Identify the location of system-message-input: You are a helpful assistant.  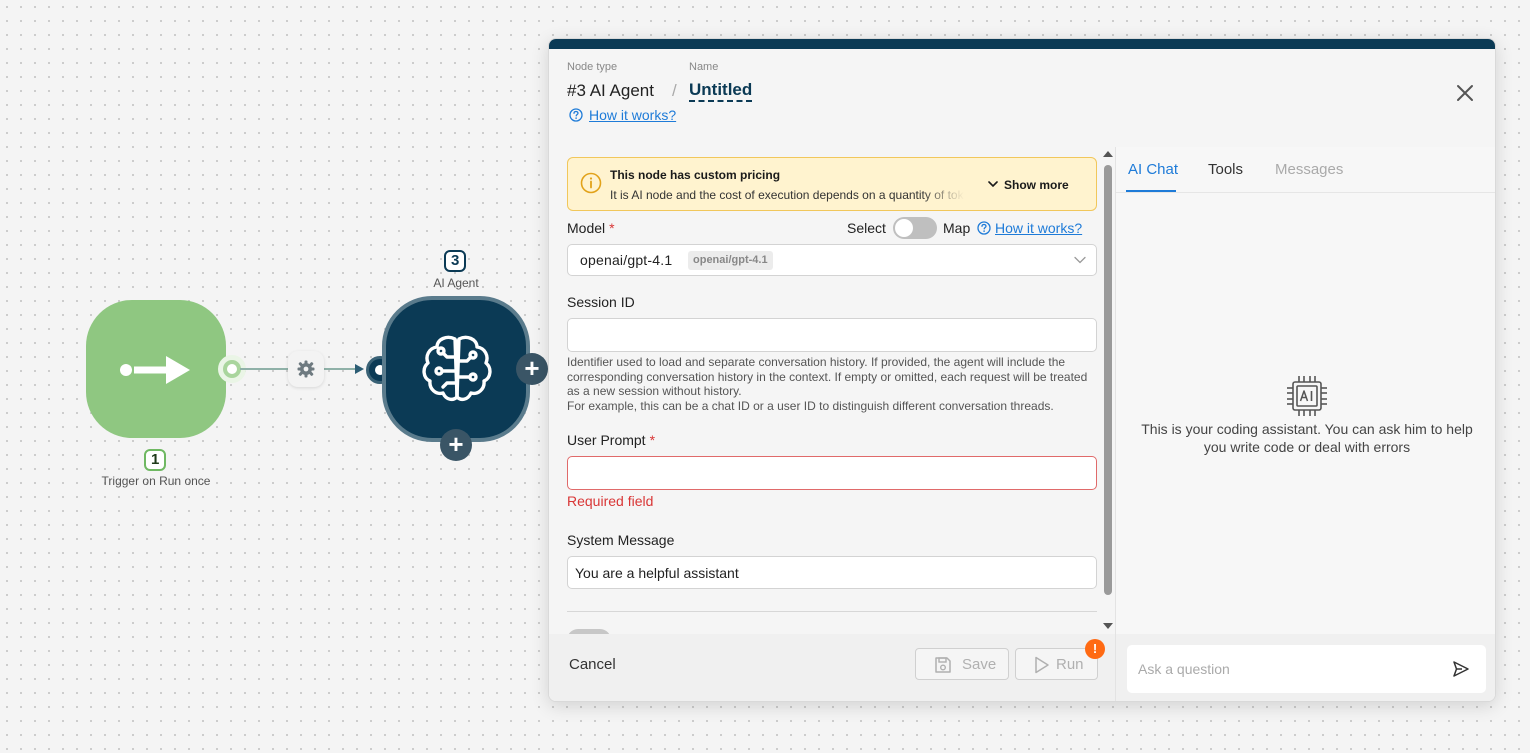
(832, 572).